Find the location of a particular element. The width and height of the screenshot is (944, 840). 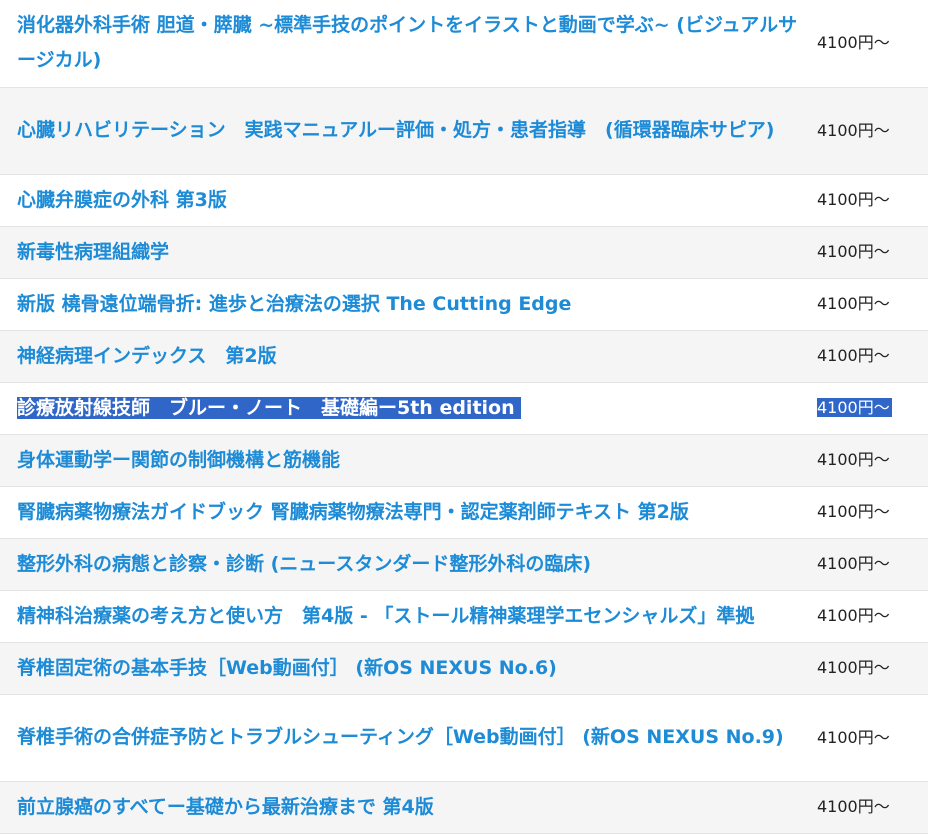

book-title-link: 新毒性病理組織学 is located at coordinates (93, 252).